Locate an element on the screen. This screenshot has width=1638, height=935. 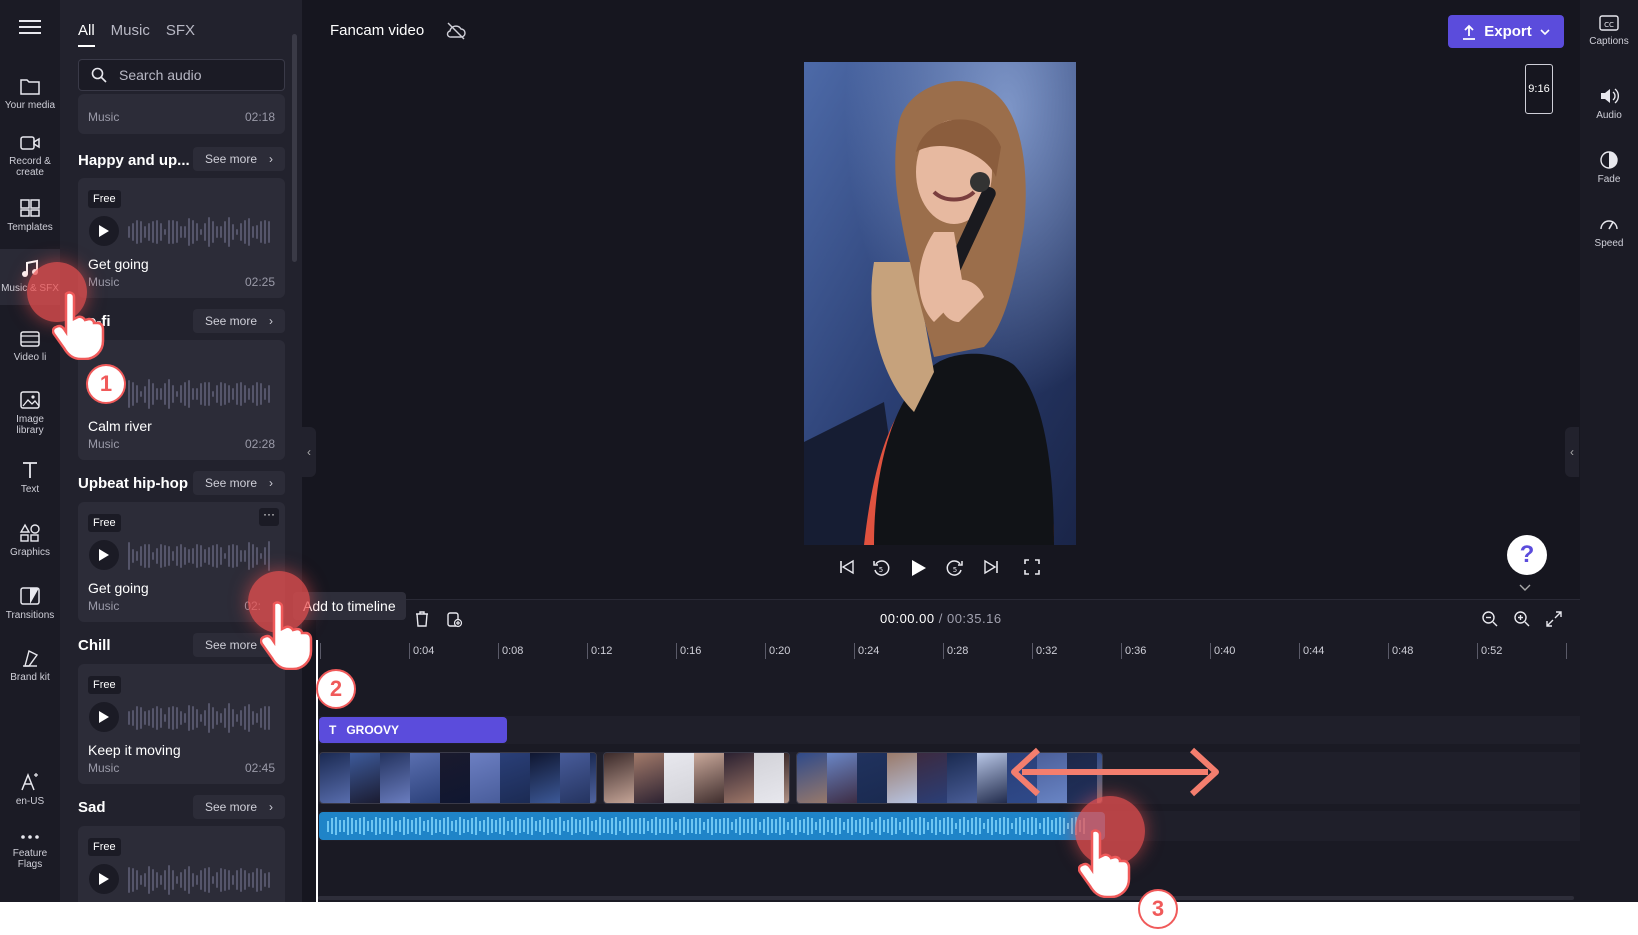
cloud-off-icon is located at coordinates (456, 31).